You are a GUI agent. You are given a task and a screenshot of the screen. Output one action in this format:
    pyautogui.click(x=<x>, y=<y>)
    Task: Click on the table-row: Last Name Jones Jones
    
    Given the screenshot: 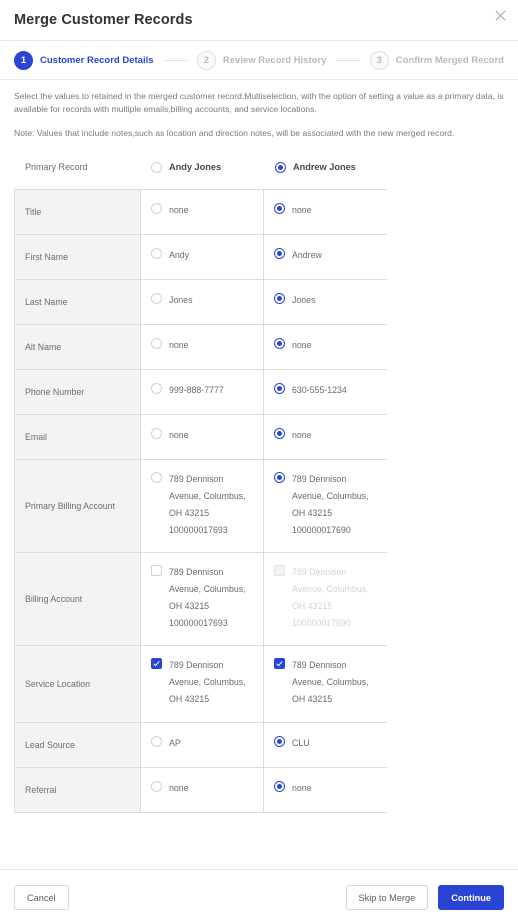 What is the action you would take?
    pyautogui.click(x=201, y=302)
    